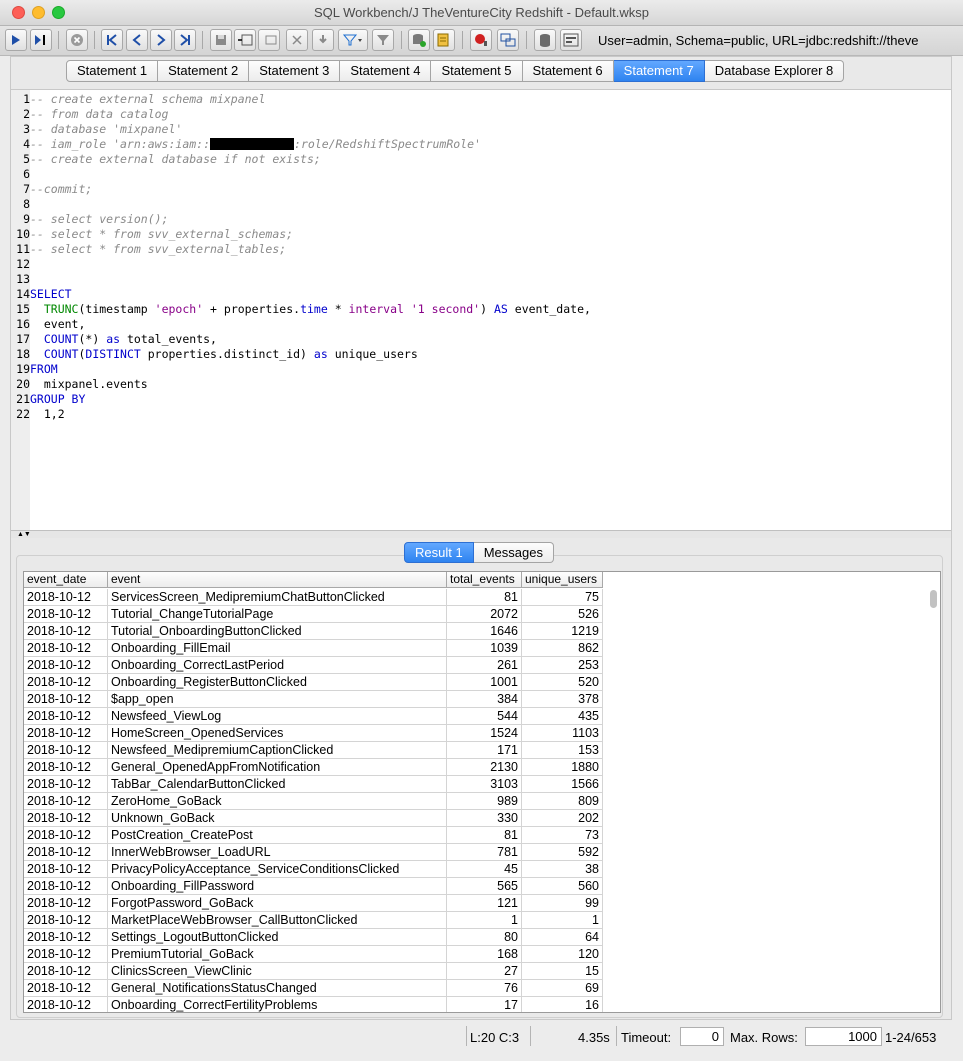 The width and height of the screenshot is (963, 1061). Describe the element at coordinates (481, 264) in the screenshot. I see `code-line: 12` at that location.